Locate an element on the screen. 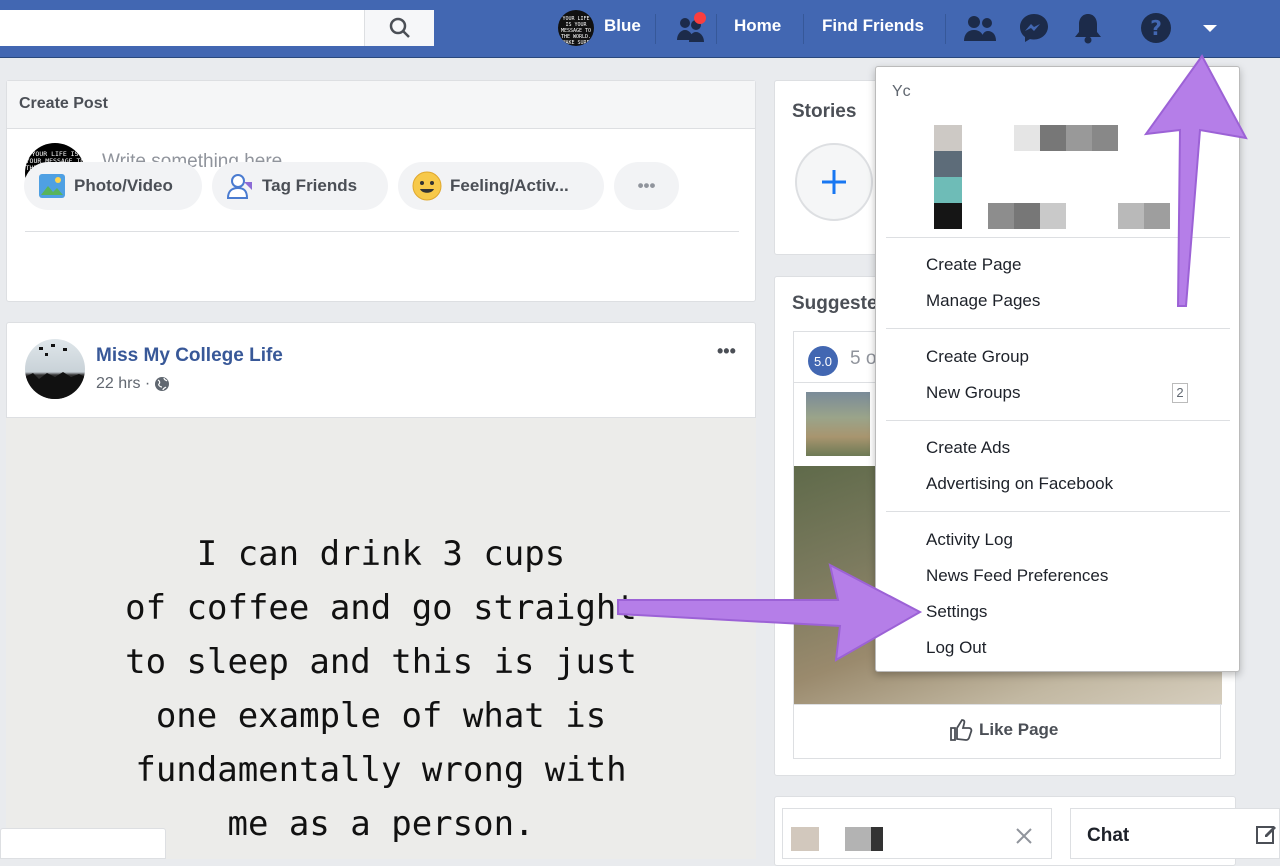  right-arrow-icon is located at coordinates (770, 612).